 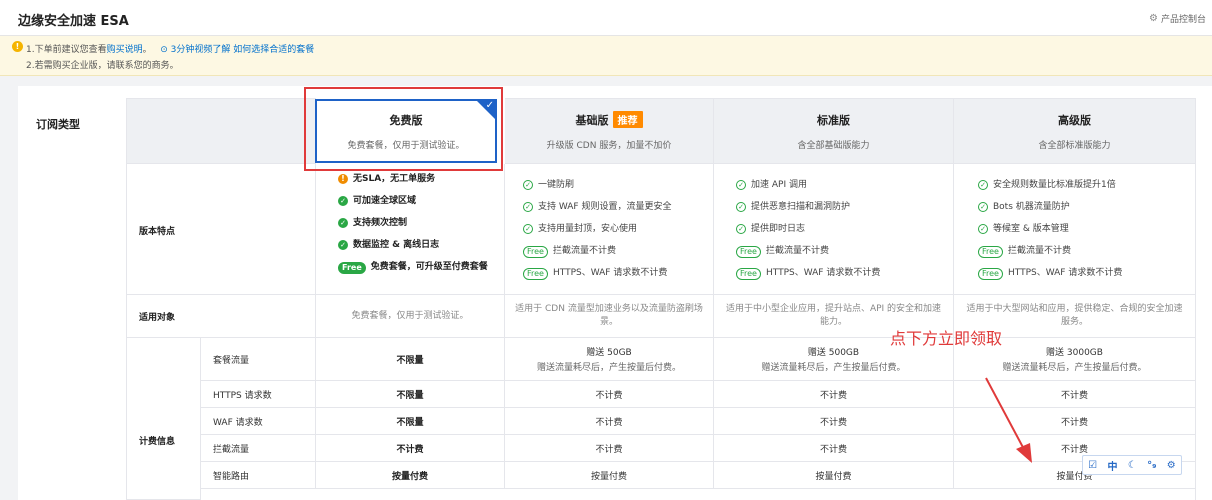 What do you see at coordinates (1074, 353) in the screenshot?
I see `billing-value: 赠送 3000GB` at bounding box center [1074, 353].